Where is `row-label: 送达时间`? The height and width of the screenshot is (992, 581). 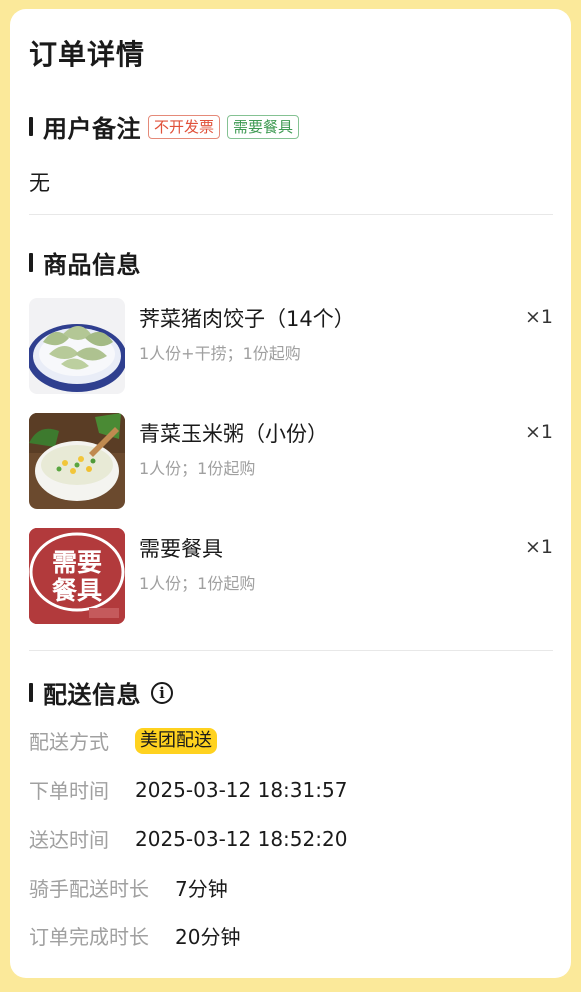
row-label: 送达时间 is located at coordinates (69, 840).